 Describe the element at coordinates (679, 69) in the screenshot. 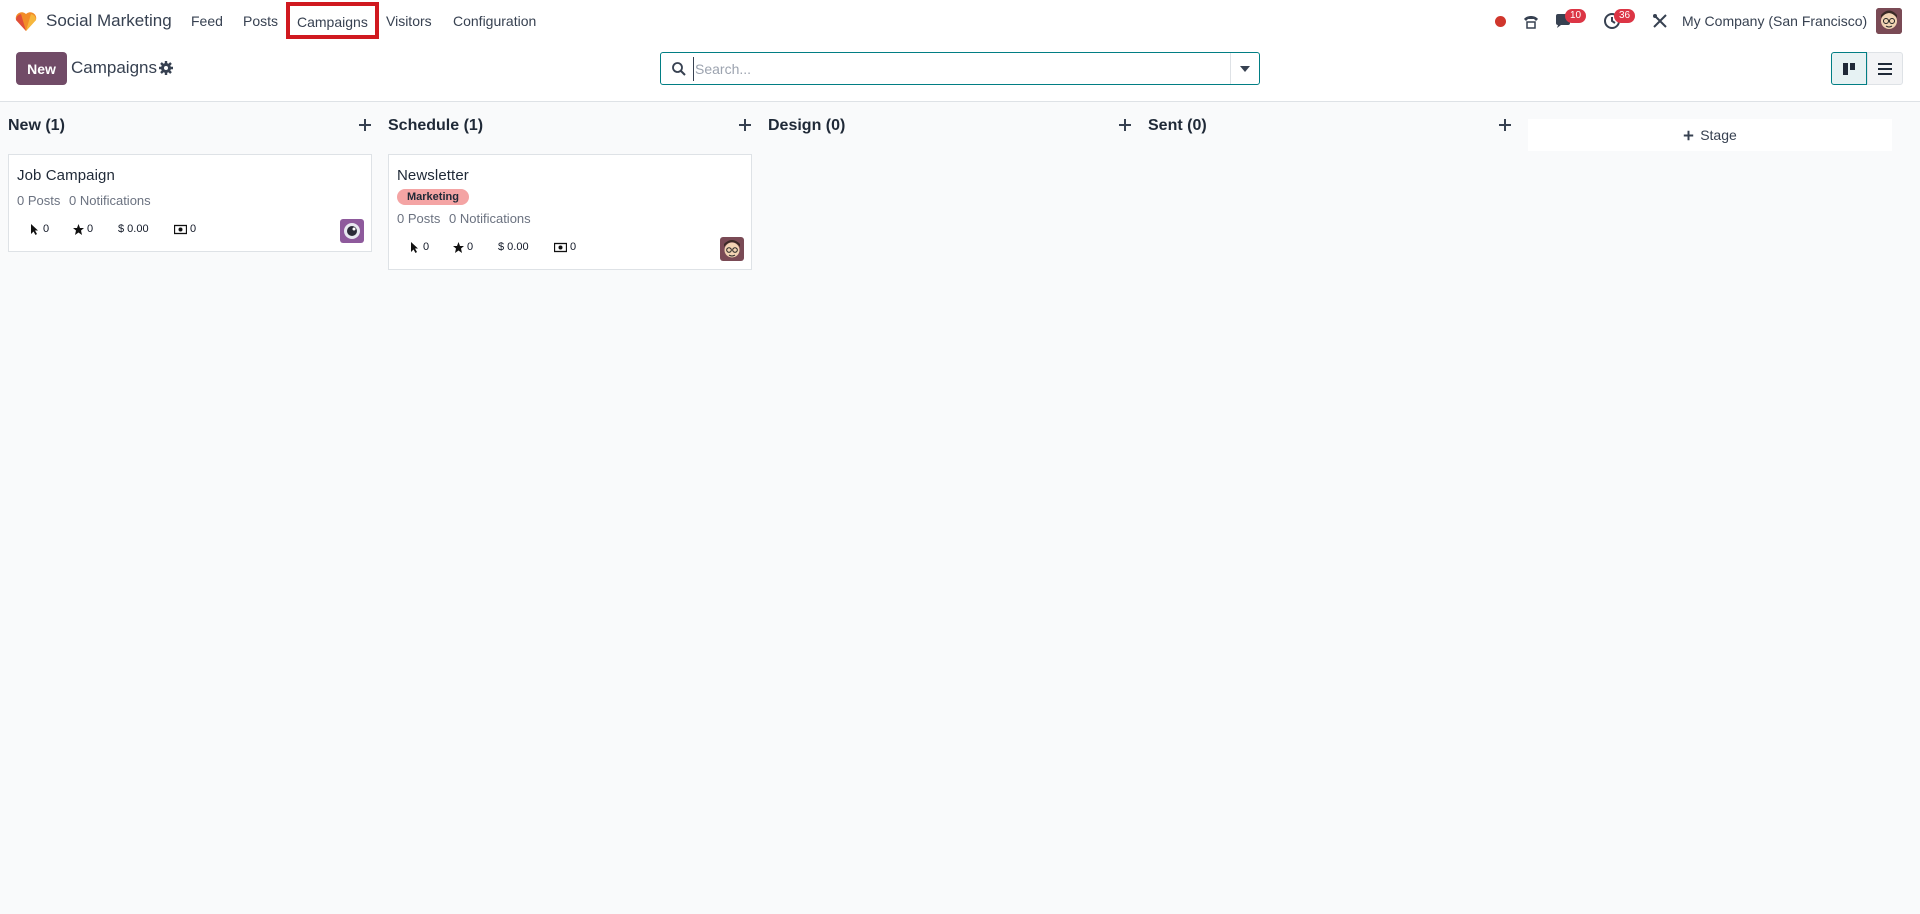

I see `search-icon` at that location.